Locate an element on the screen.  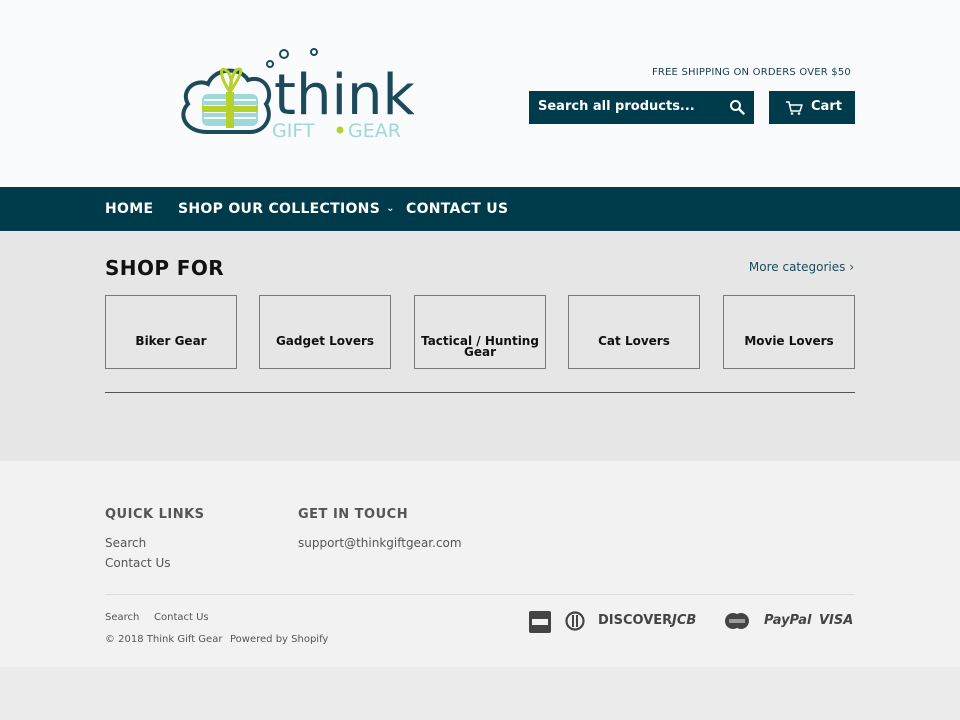
footer-link-search: Search is located at coordinates (125, 543).